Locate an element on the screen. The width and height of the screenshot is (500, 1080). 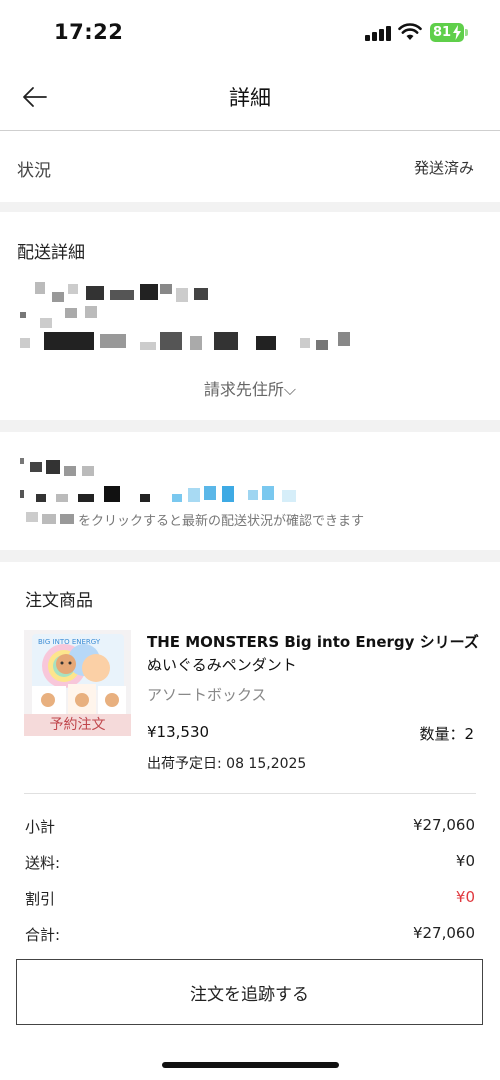
tracking-hint-text: をクリックすると最新の配送状況が確認できます is located at coordinates (221, 521).